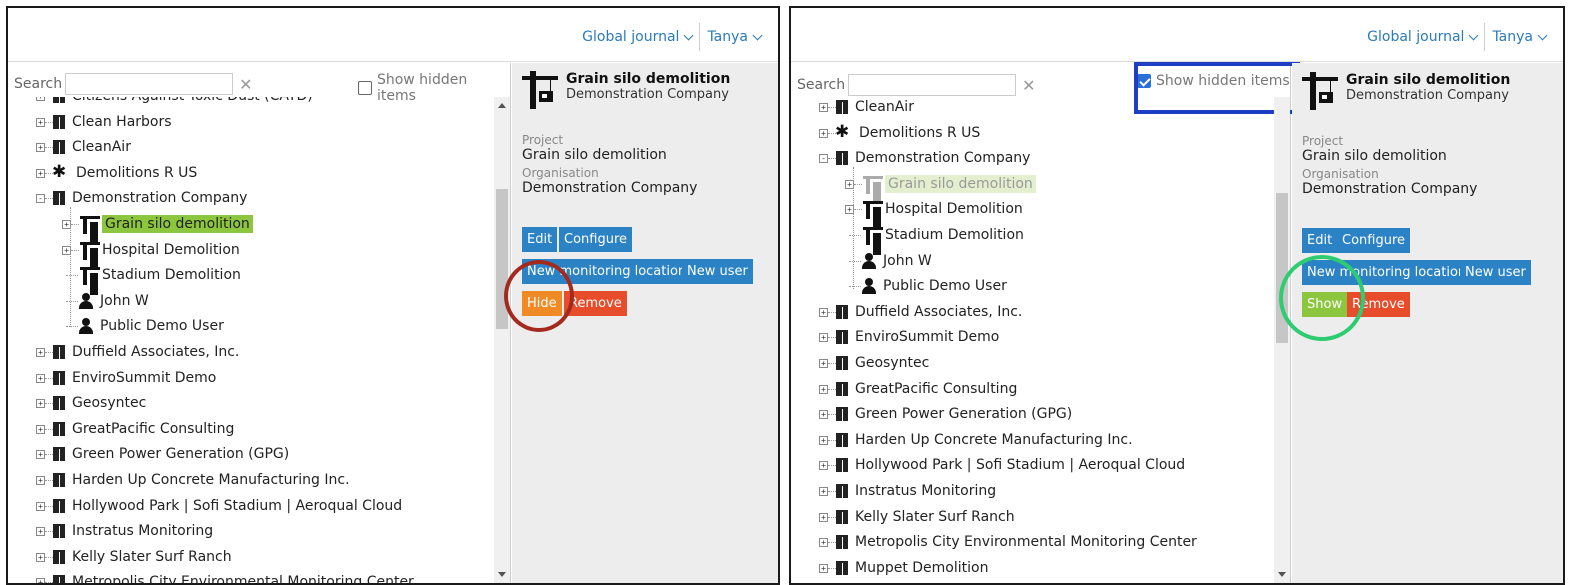 The height and width of the screenshot is (585, 1570). I want to click on tree-item-label: Instratus Monitoring, so click(926, 491).